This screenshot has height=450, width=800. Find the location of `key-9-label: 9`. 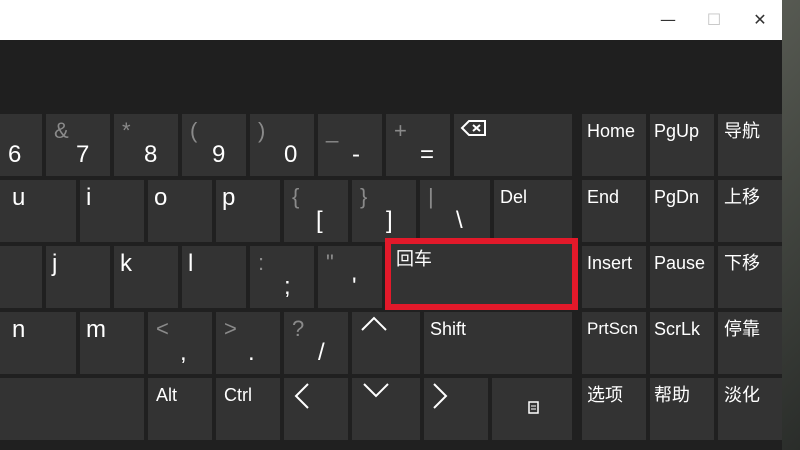

key-9-label: 9 is located at coordinates (219, 154).